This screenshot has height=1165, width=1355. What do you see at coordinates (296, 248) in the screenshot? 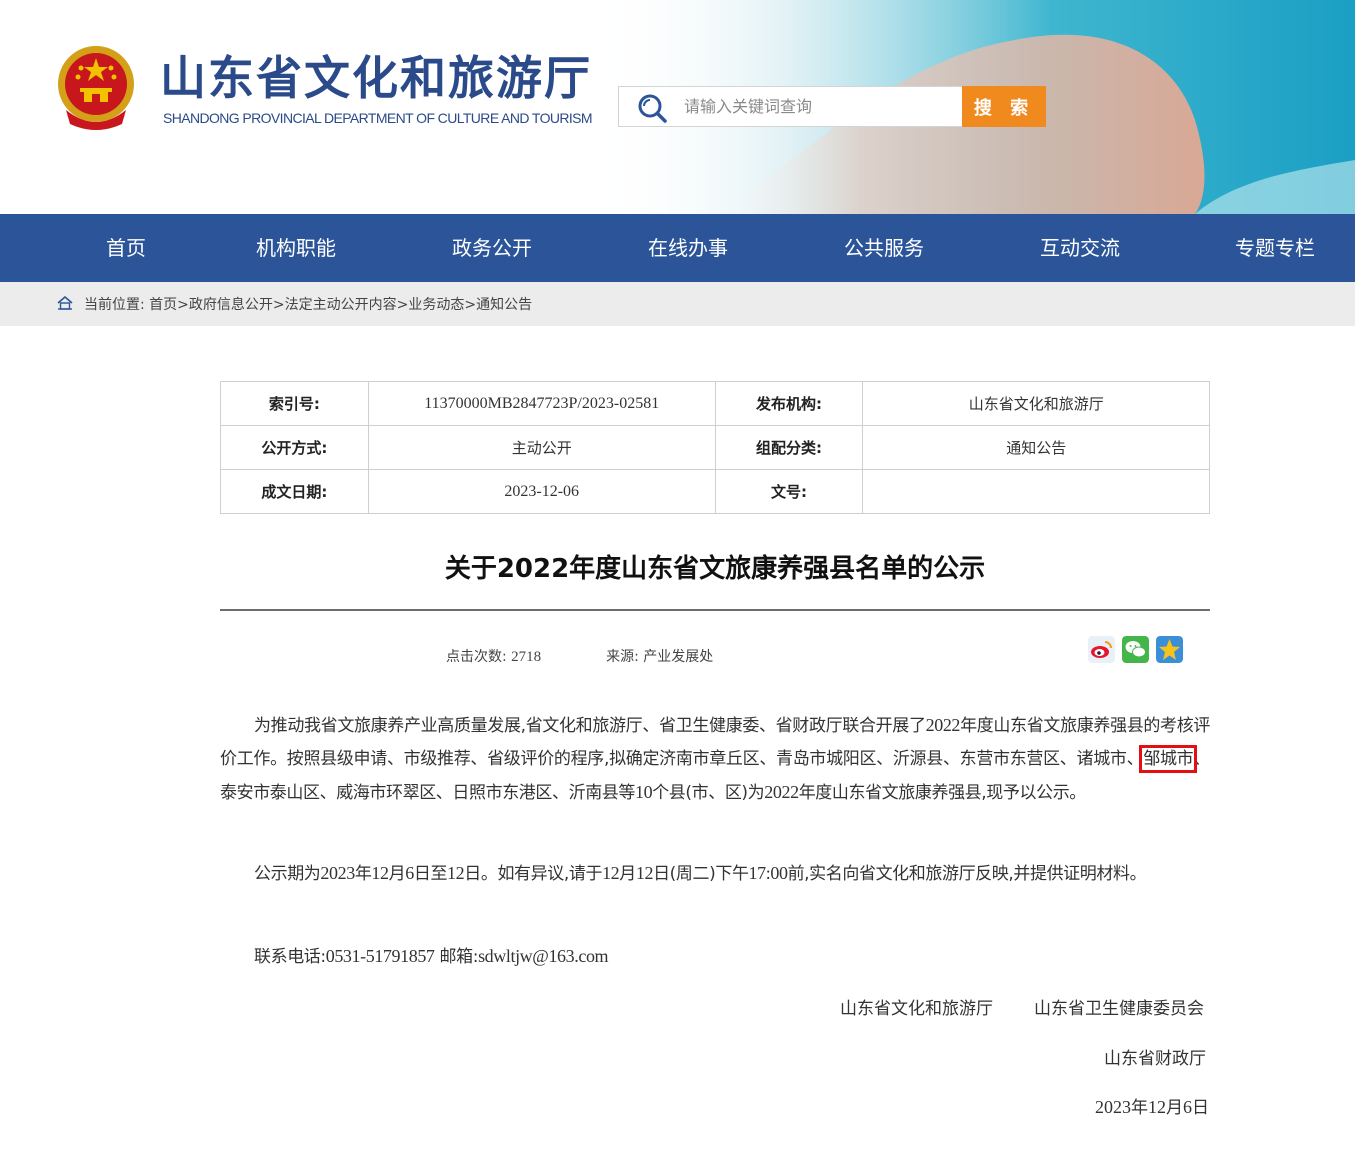
I see `nav-item-organization: 机构职能` at bounding box center [296, 248].